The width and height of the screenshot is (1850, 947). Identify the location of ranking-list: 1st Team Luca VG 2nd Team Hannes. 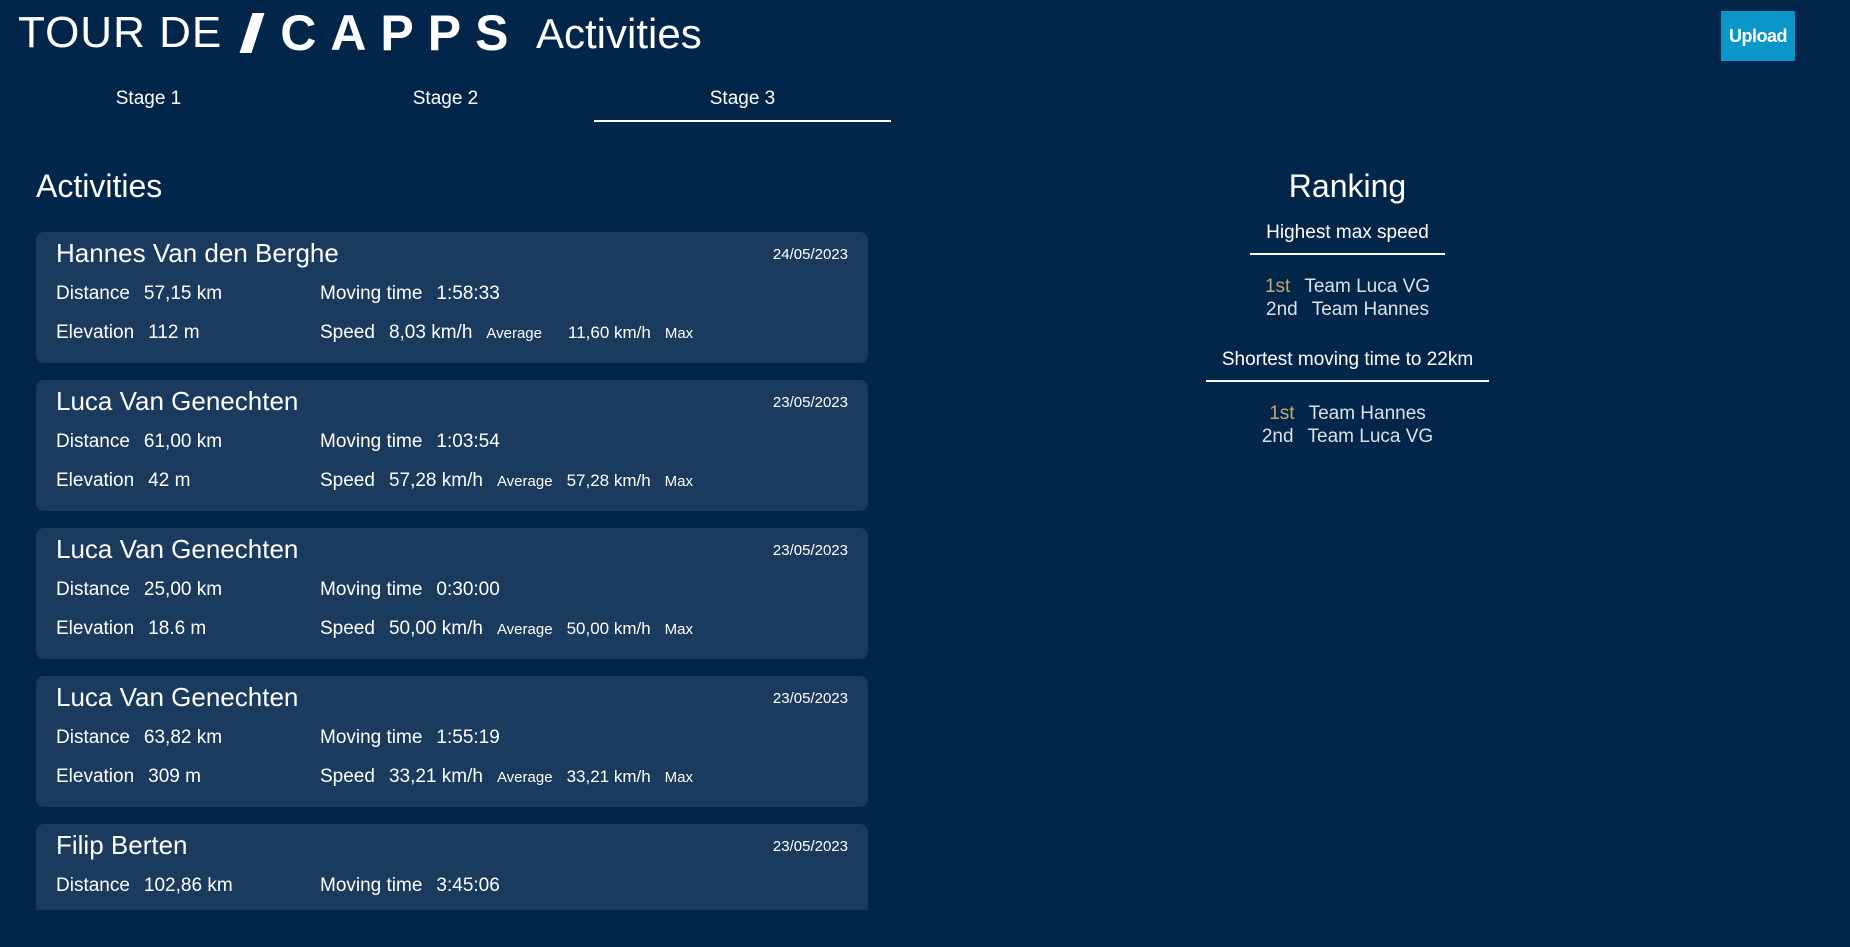
(1347, 298).